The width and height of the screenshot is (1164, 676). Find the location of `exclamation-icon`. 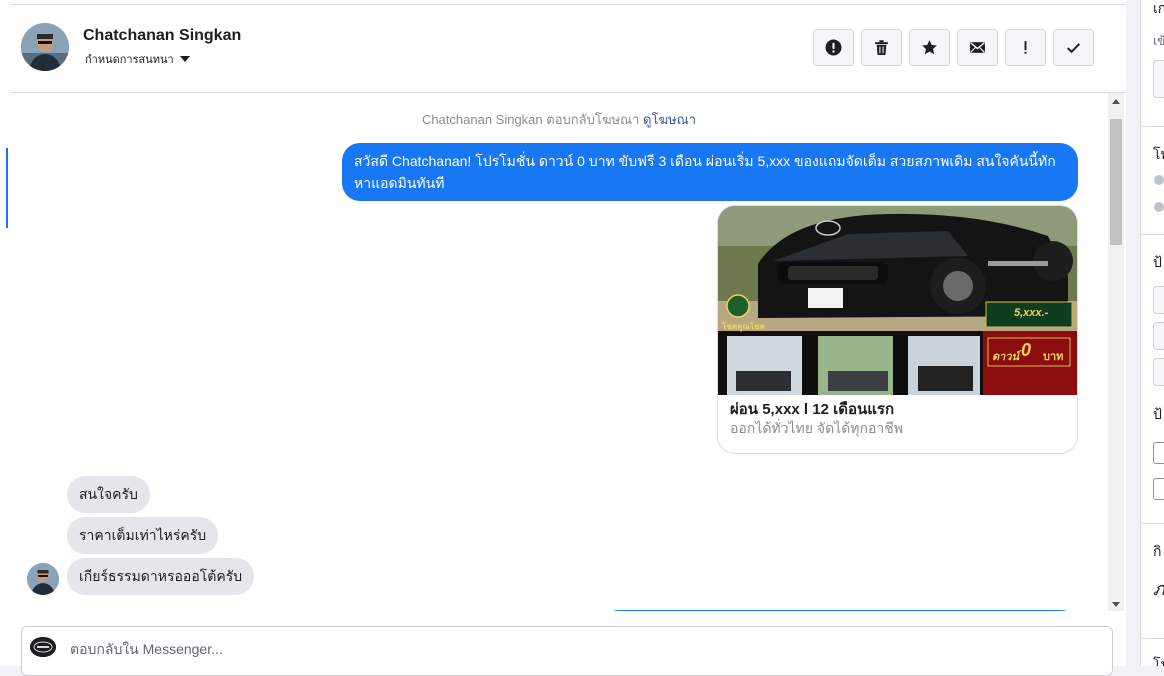

exclamation-icon is located at coordinates (1025, 47).